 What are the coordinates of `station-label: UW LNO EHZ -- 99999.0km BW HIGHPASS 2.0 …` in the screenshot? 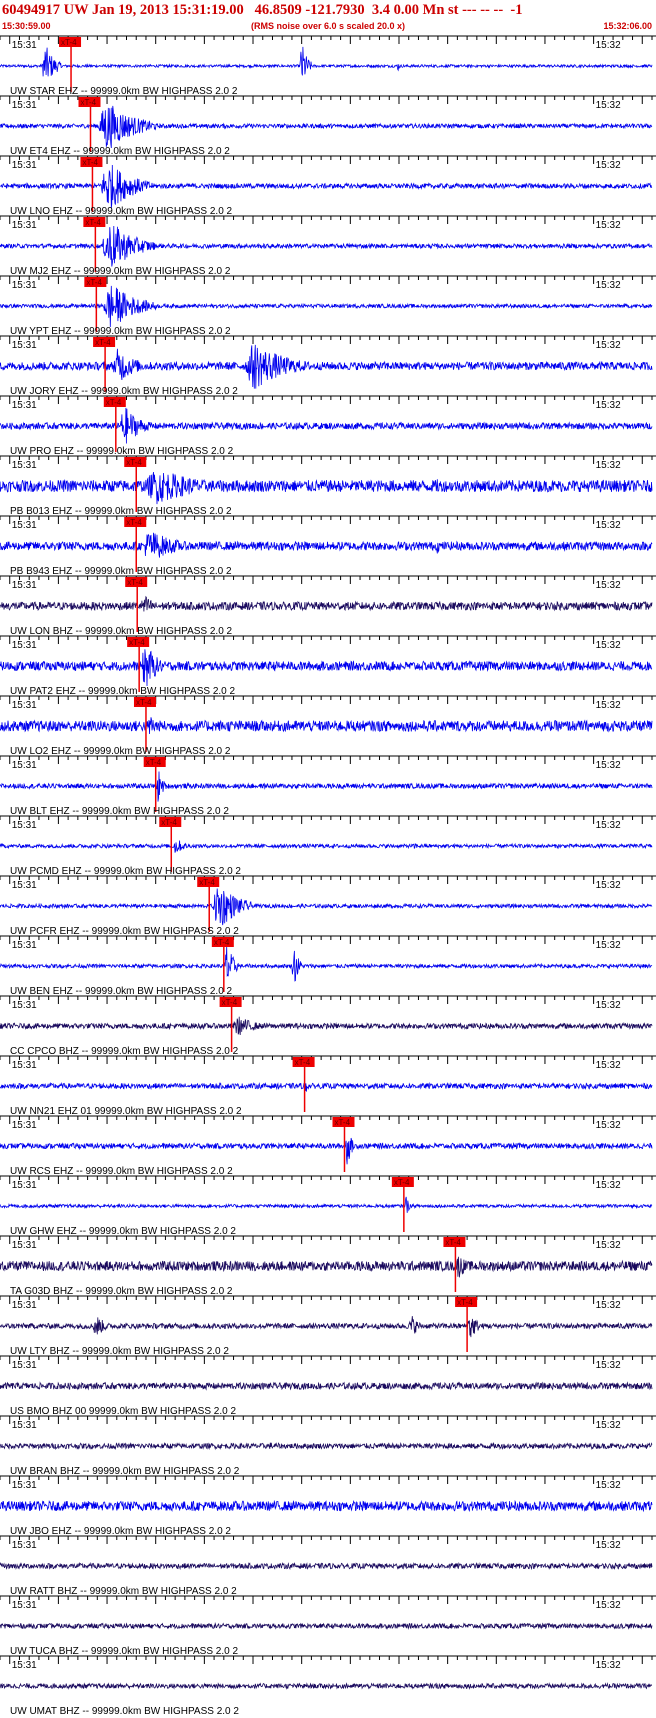 It's located at (121, 211).